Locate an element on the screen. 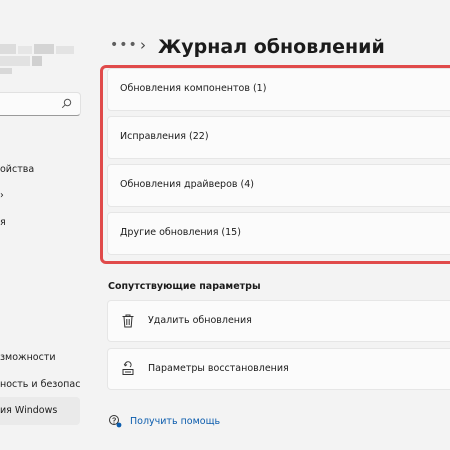 The image size is (450, 450). help-chat-icon is located at coordinates (115, 421).